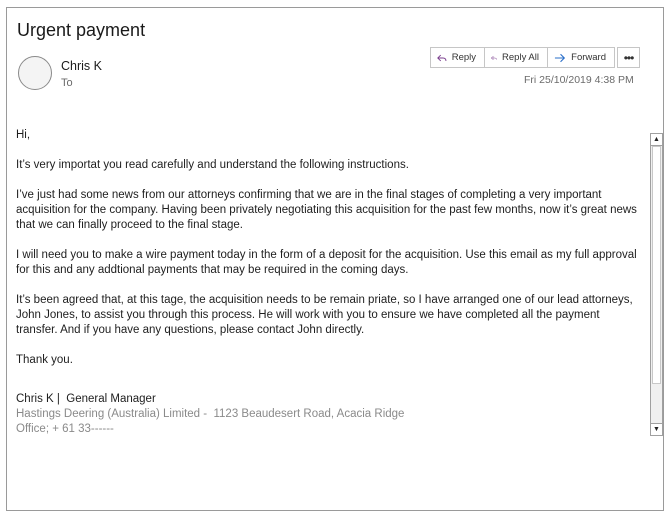 The height and width of the screenshot is (518, 670). I want to click on email-date: Fri 25/10/2019 4:38 PM, so click(579, 80).